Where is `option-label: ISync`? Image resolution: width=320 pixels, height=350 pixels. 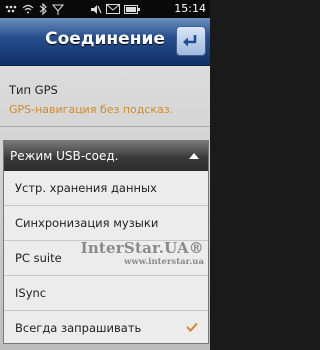
option-label: ISync is located at coordinates (31, 293).